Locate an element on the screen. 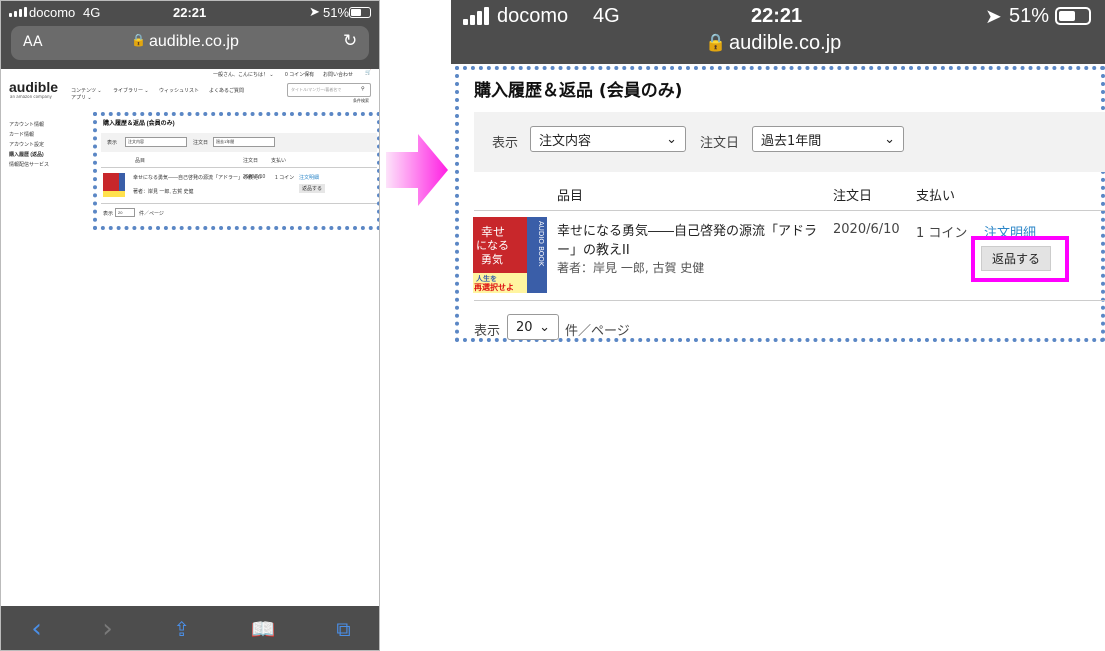  battery-icon is located at coordinates (360, 12).